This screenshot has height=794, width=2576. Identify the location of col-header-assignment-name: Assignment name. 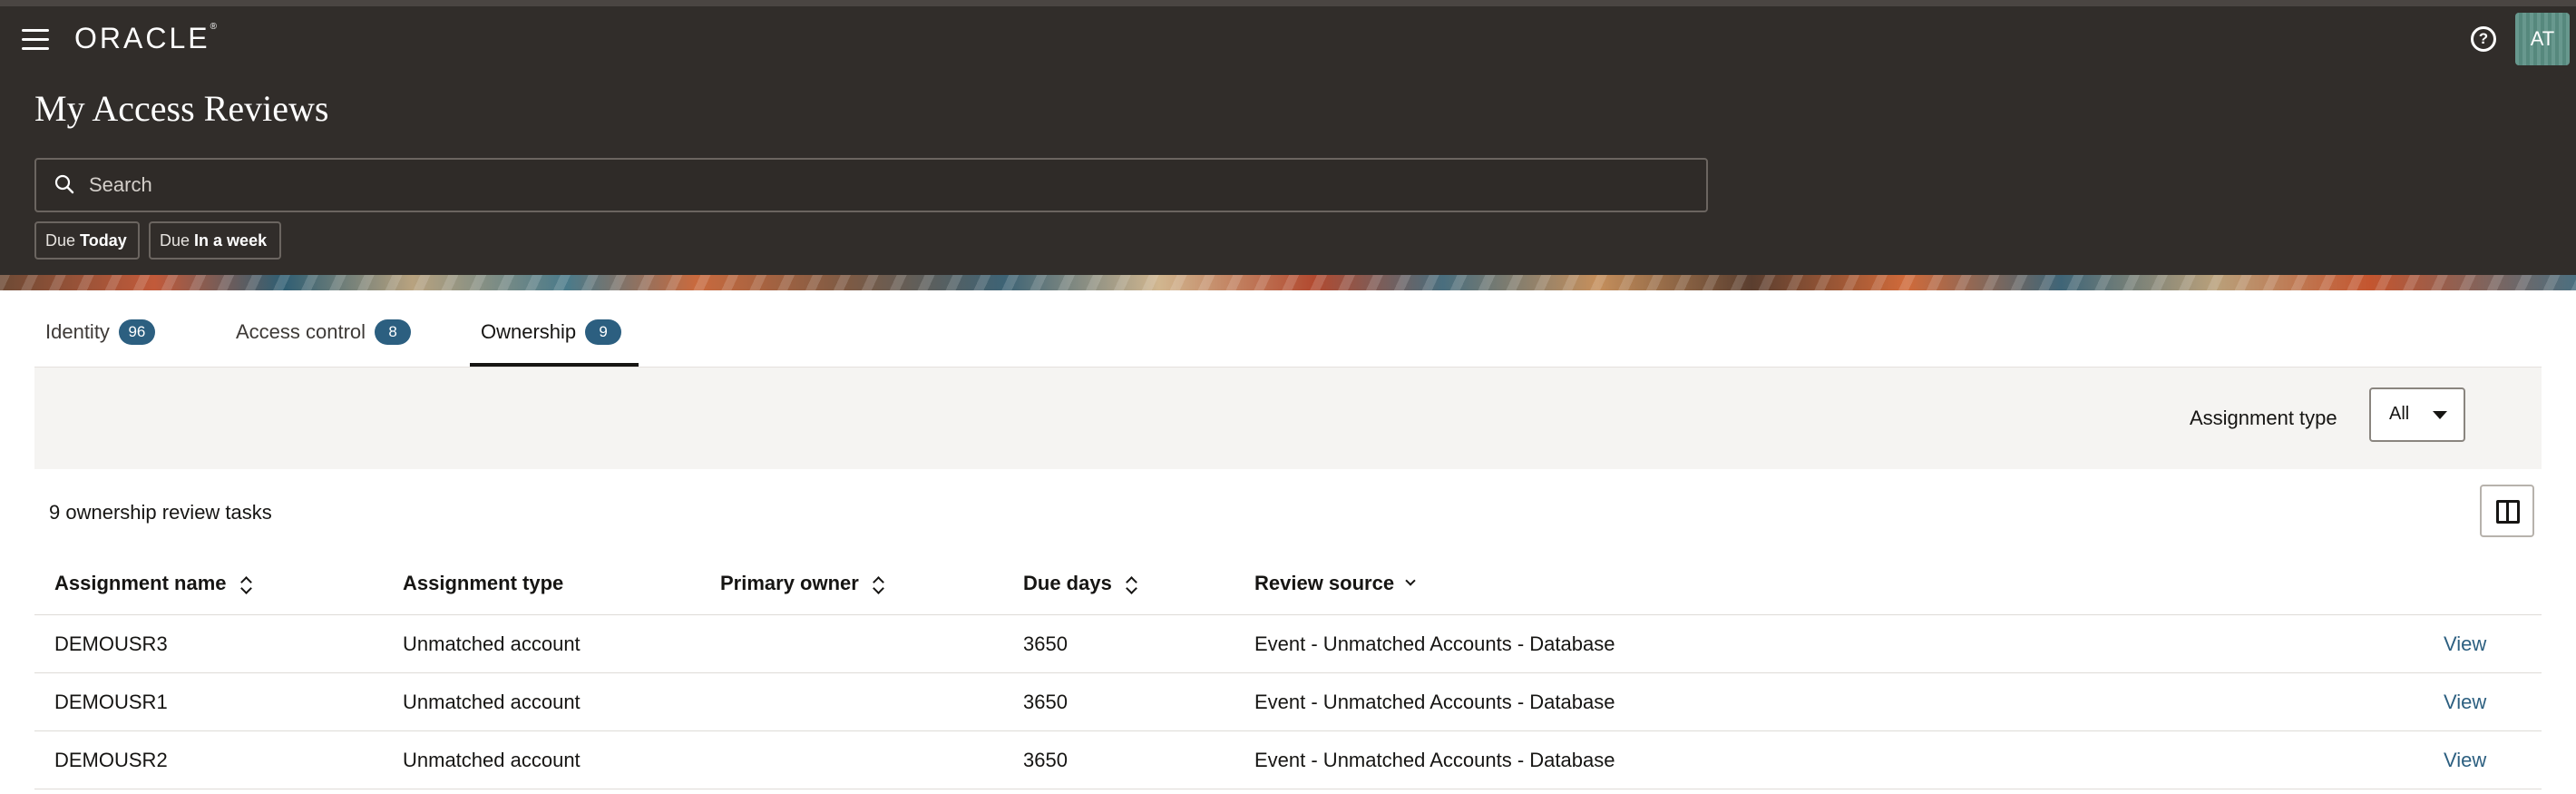
(153, 583).